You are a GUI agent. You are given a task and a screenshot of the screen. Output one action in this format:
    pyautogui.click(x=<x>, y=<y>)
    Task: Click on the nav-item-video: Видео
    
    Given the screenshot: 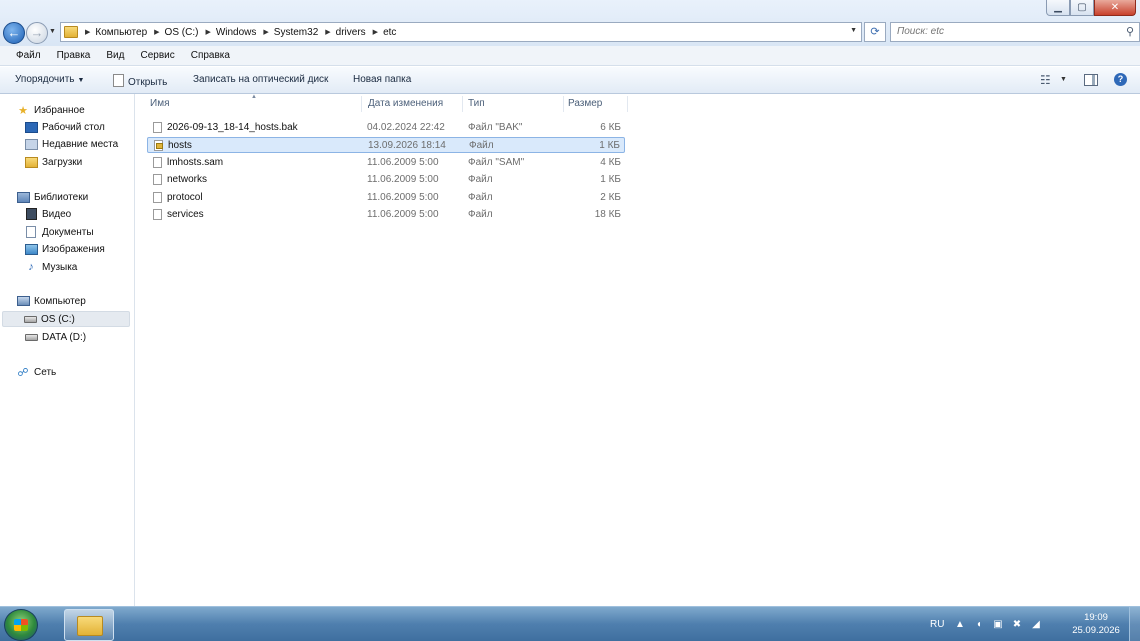 What is the action you would take?
    pyautogui.click(x=47, y=214)
    